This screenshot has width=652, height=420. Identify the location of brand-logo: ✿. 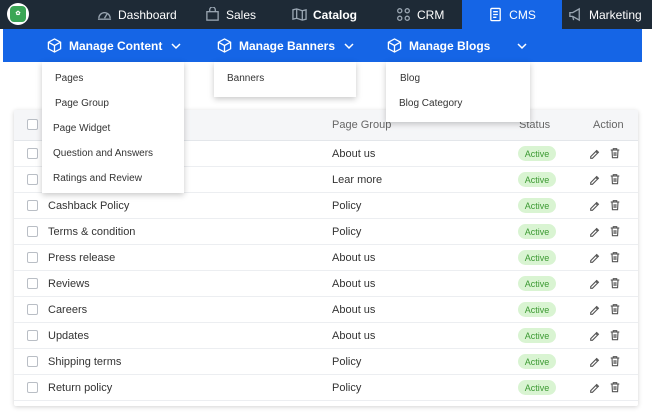
(18, 14).